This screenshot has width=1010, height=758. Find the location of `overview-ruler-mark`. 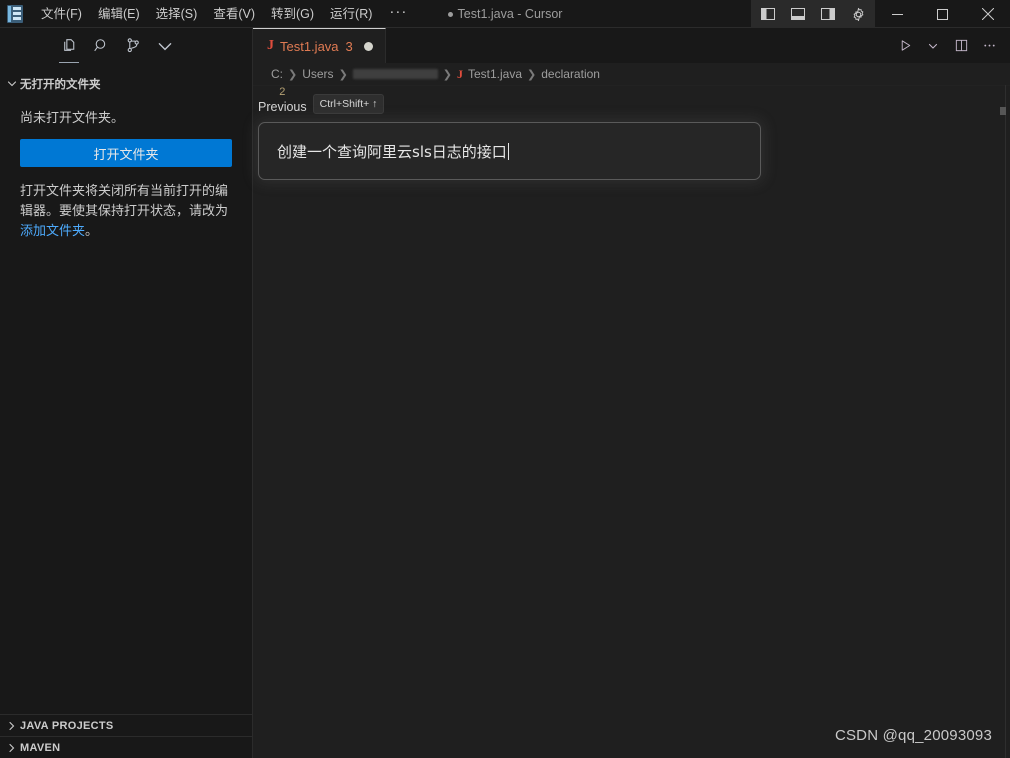

overview-ruler-mark is located at coordinates (1003, 111).